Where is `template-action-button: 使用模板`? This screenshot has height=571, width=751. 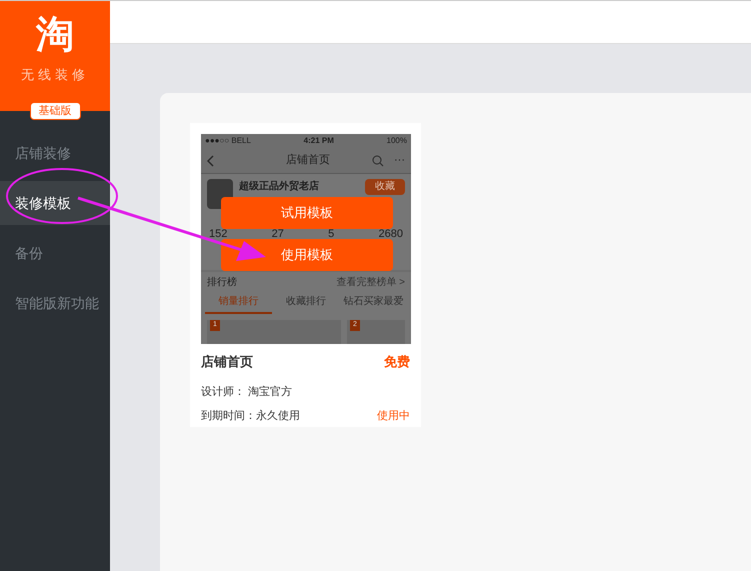 template-action-button: 使用模板 is located at coordinates (307, 255).